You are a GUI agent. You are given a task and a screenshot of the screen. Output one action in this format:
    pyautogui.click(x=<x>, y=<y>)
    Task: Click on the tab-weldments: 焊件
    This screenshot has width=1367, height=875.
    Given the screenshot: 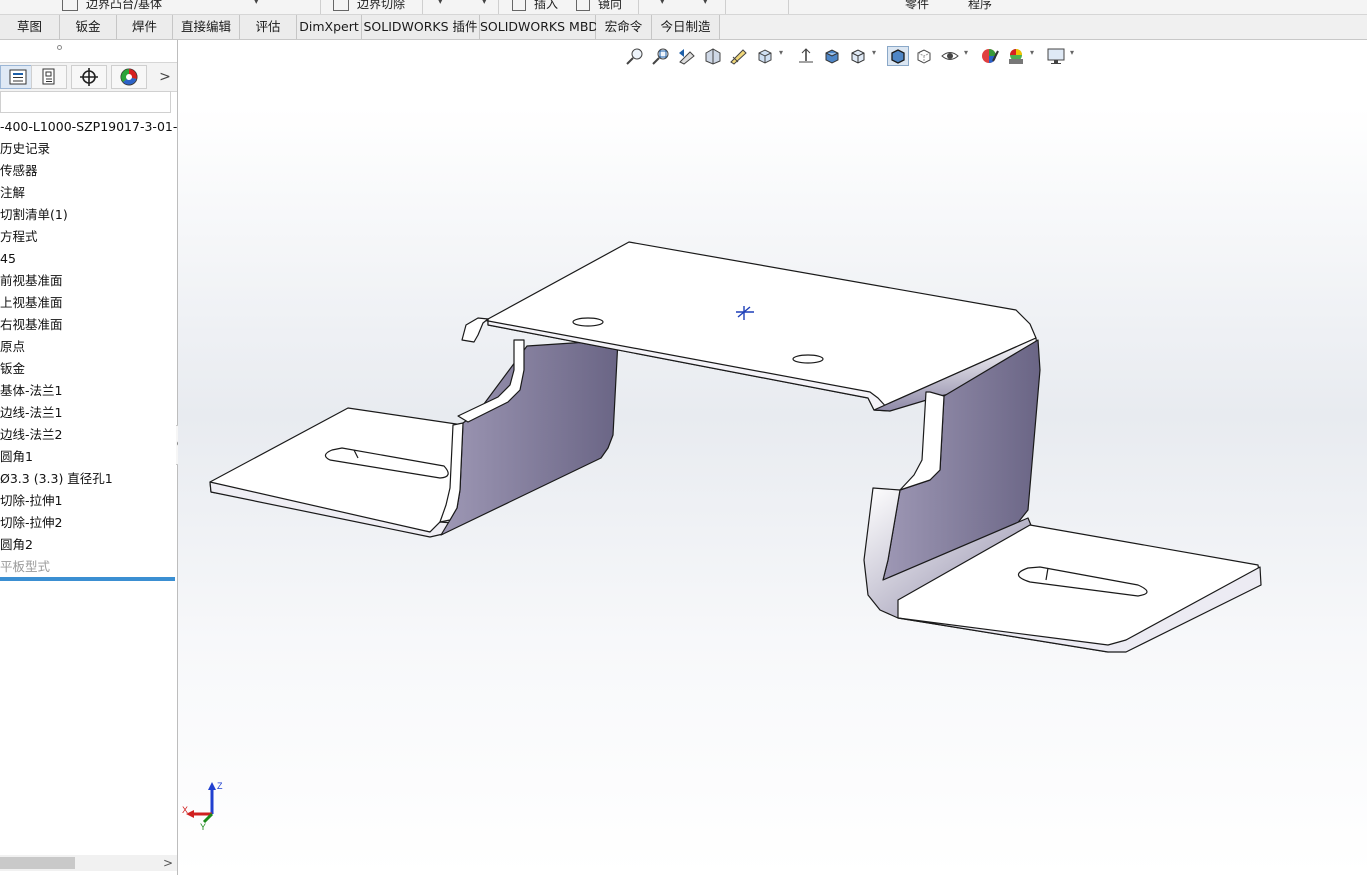 What is the action you would take?
    pyautogui.click(x=145, y=27)
    